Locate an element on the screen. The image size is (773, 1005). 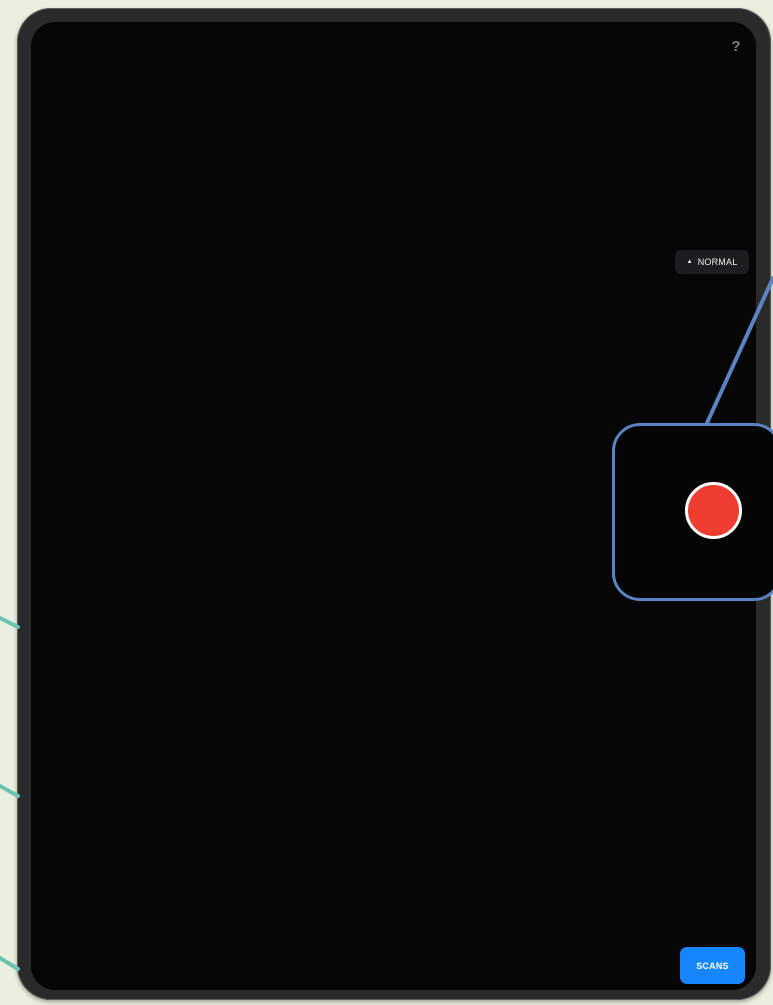
record-callout is located at coordinates (692, 512).